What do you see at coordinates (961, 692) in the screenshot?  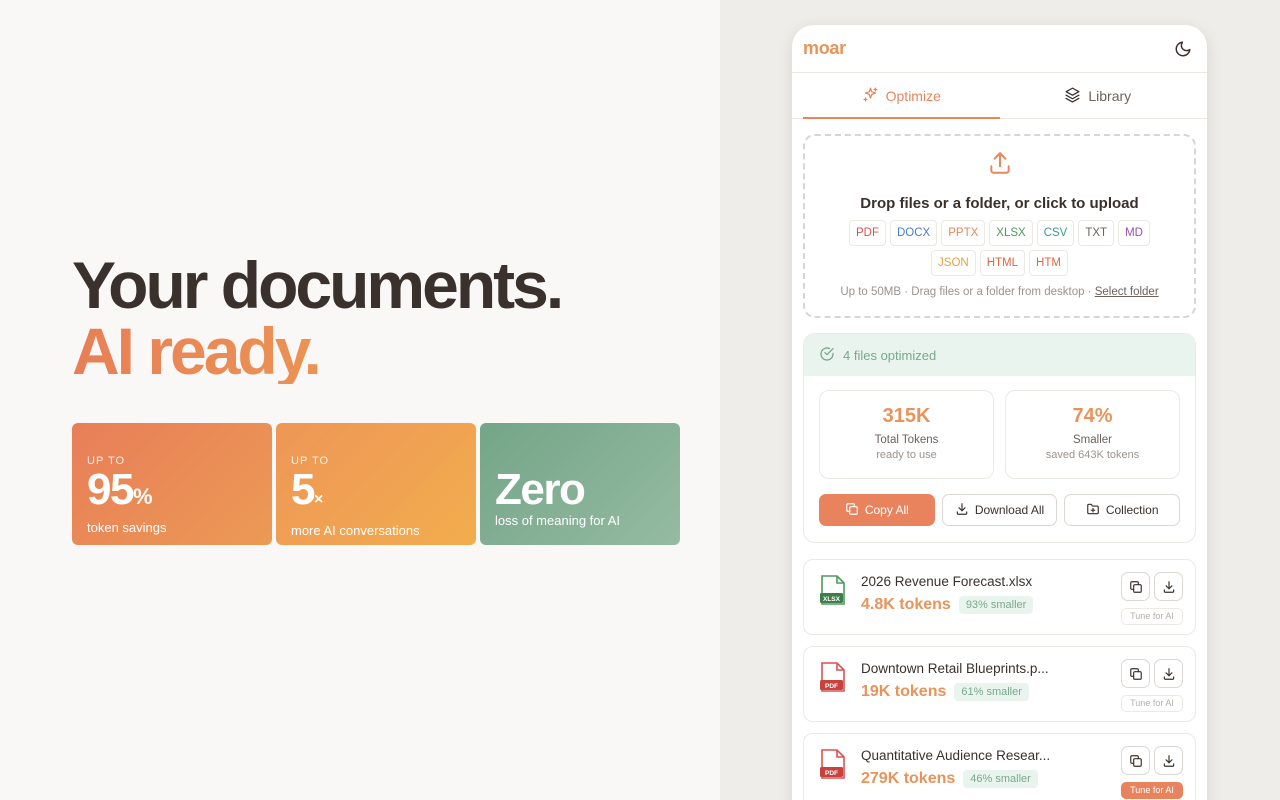 I see `file-stats: 19K tokens 61% smaller` at bounding box center [961, 692].